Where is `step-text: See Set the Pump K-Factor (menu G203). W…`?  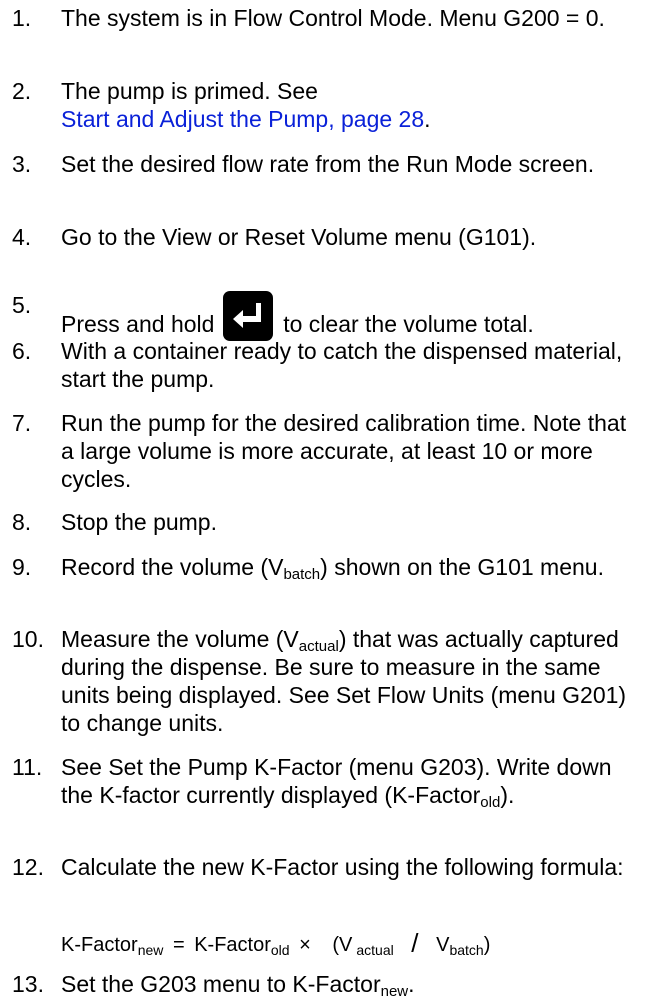
step-text: See Set the Pump K-Factor (menu G203). W… is located at coordinates (352, 782).